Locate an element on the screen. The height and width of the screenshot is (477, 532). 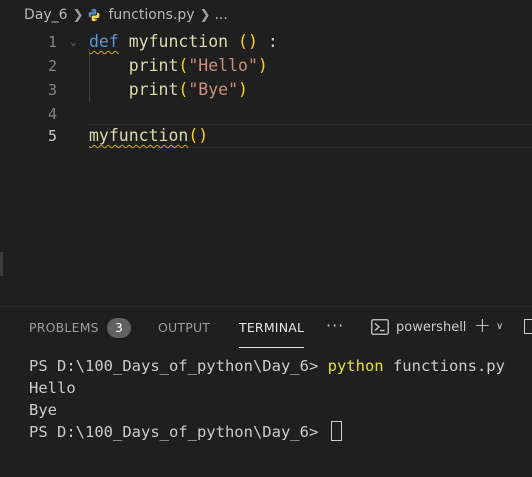
scroll-indicator is located at coordinates (1, 264).